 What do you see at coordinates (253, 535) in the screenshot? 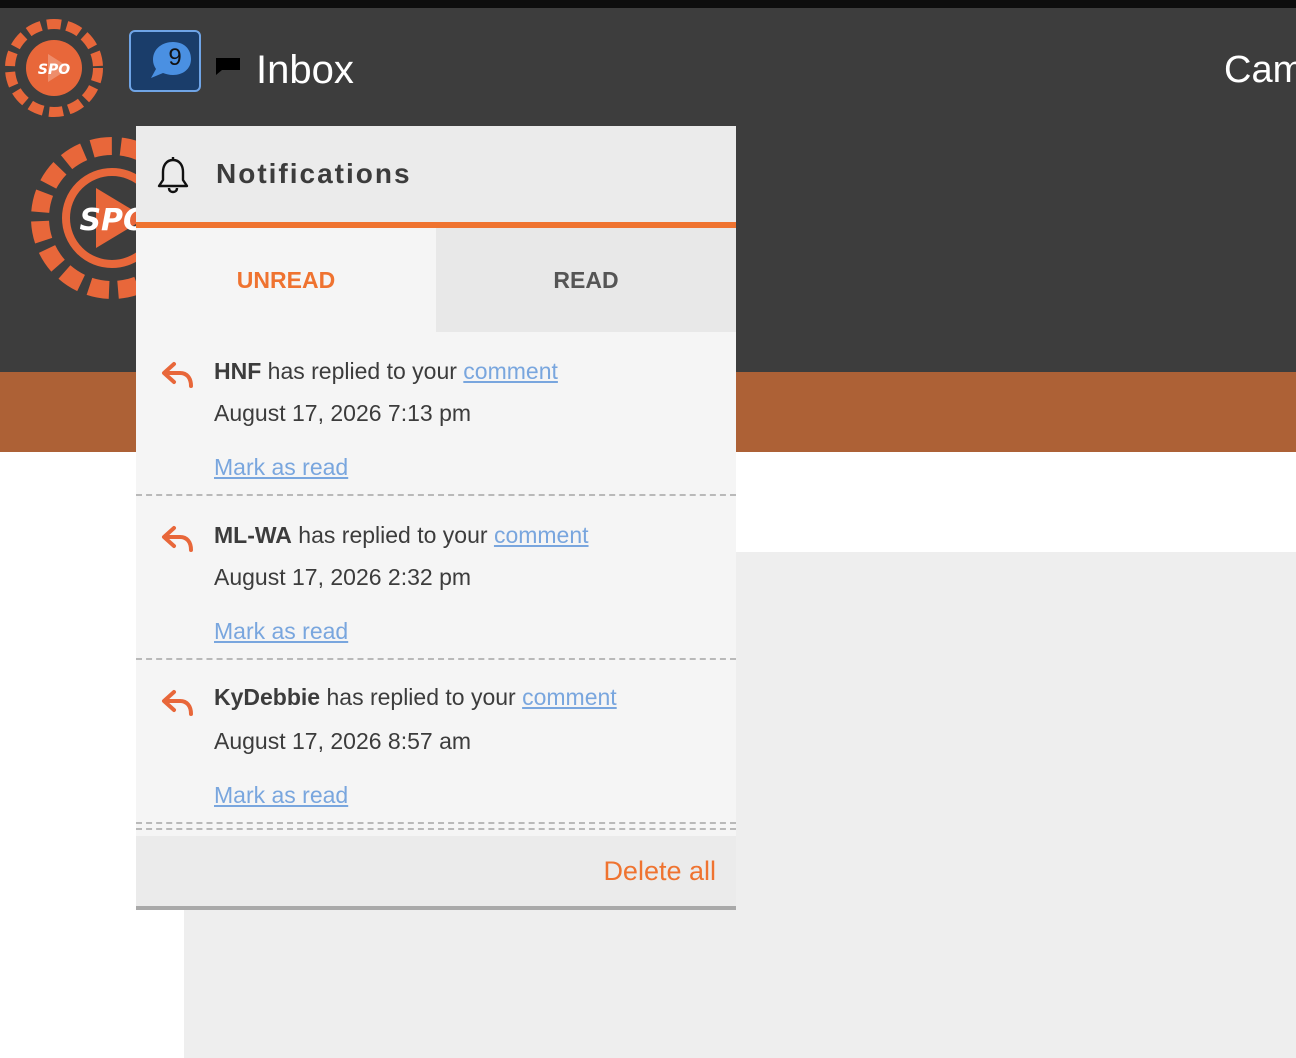
I see `notification-user: ML-WA` at bounding box center [253, 535].